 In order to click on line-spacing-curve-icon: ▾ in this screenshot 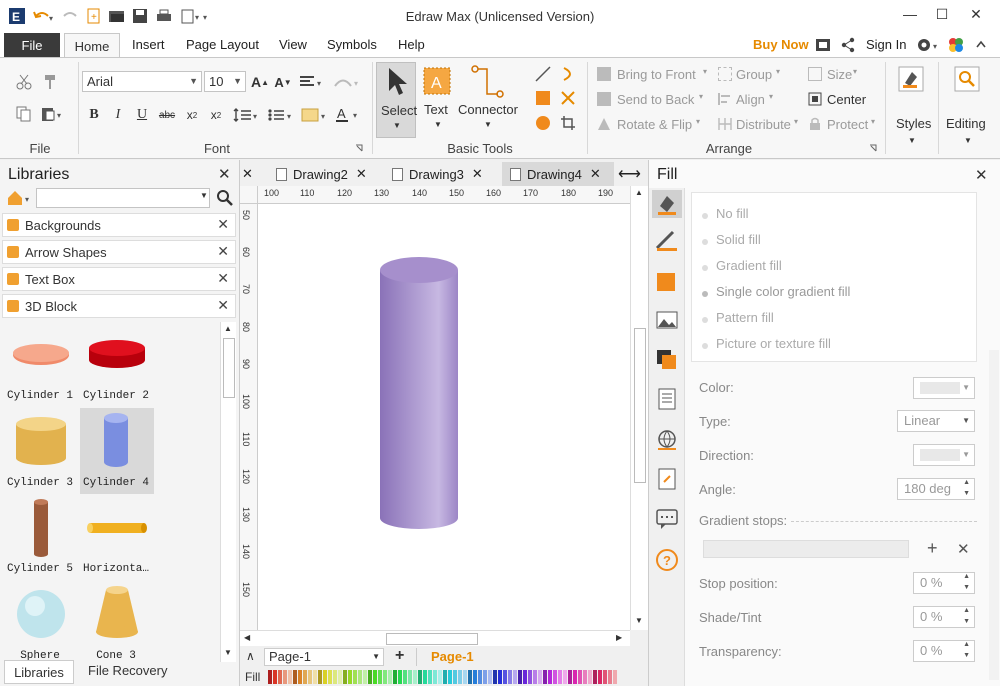, I will do `click(348, 82)`.